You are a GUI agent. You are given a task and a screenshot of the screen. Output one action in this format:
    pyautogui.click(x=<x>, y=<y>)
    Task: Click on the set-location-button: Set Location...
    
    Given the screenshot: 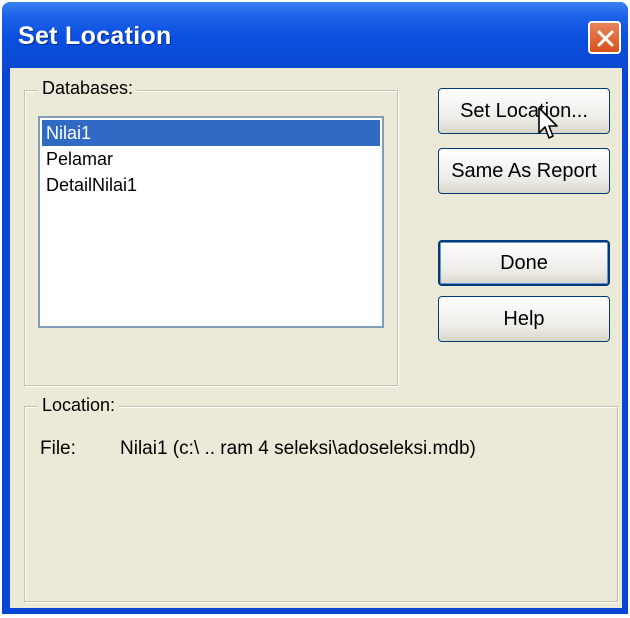 What is the action you would take?
    pyautogui.click(x=524, y=111)
    